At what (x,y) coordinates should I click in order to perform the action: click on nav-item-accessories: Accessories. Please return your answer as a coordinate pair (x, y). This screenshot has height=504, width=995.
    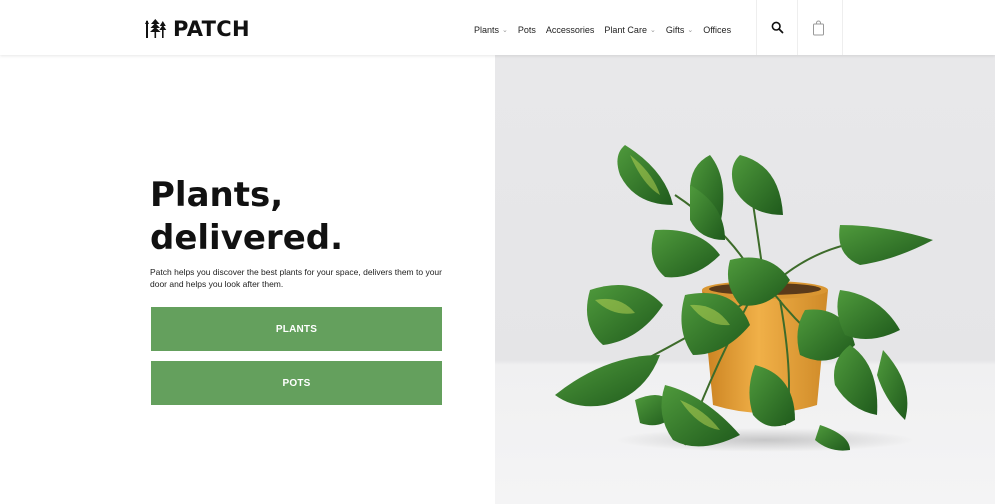
    Looking at the image, I should click on (570, 30).